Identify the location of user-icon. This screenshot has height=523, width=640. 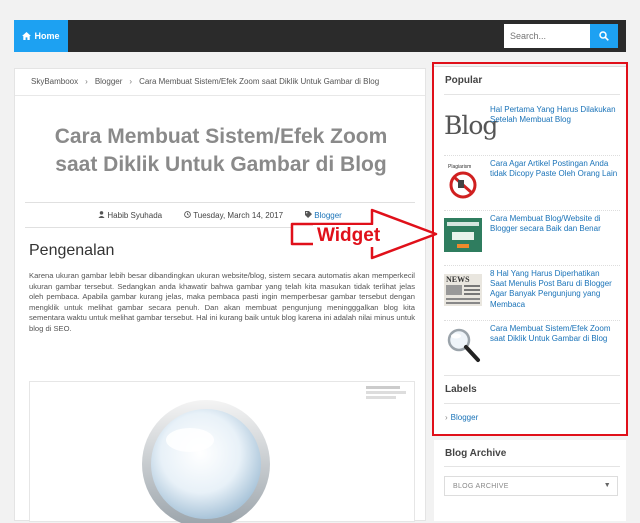
(101, 214).